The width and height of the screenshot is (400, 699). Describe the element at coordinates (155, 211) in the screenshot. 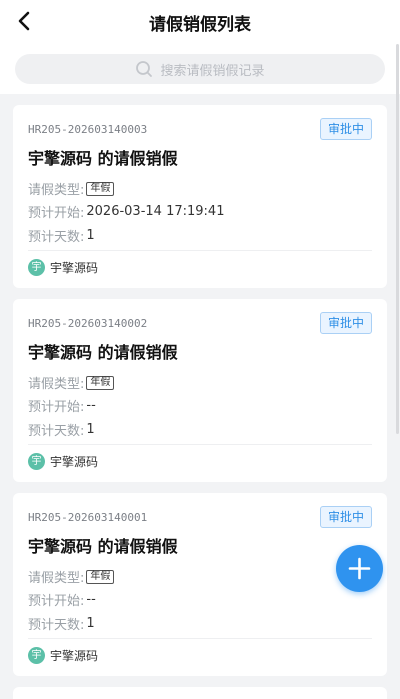

I see `start-value: 2026-03-14 17:19:41` at that location.